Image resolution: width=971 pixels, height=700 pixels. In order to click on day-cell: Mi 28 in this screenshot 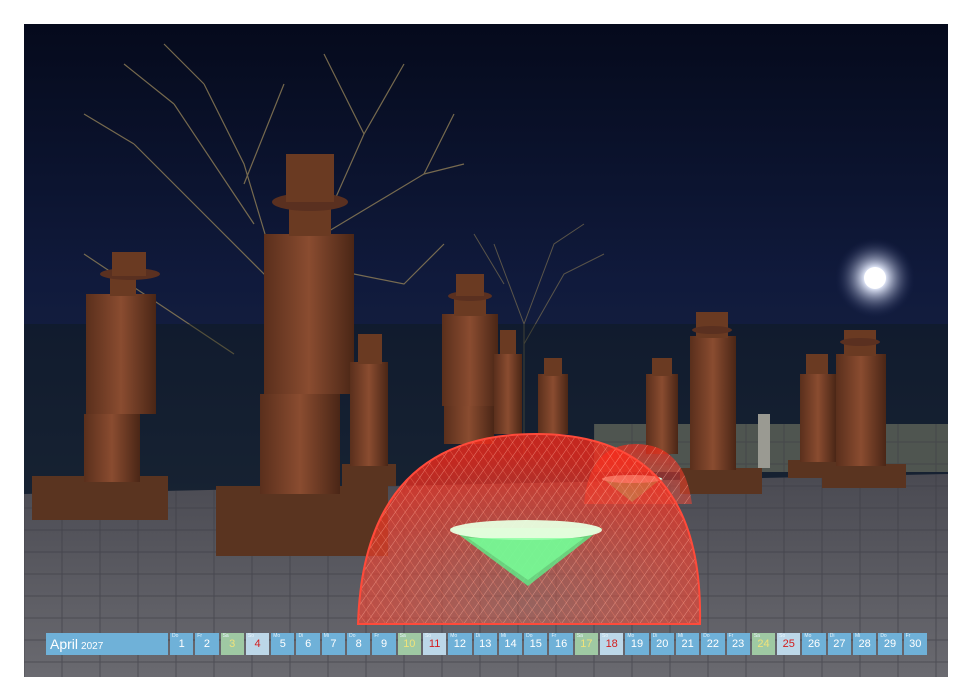, I will do `click(865, 644)`.